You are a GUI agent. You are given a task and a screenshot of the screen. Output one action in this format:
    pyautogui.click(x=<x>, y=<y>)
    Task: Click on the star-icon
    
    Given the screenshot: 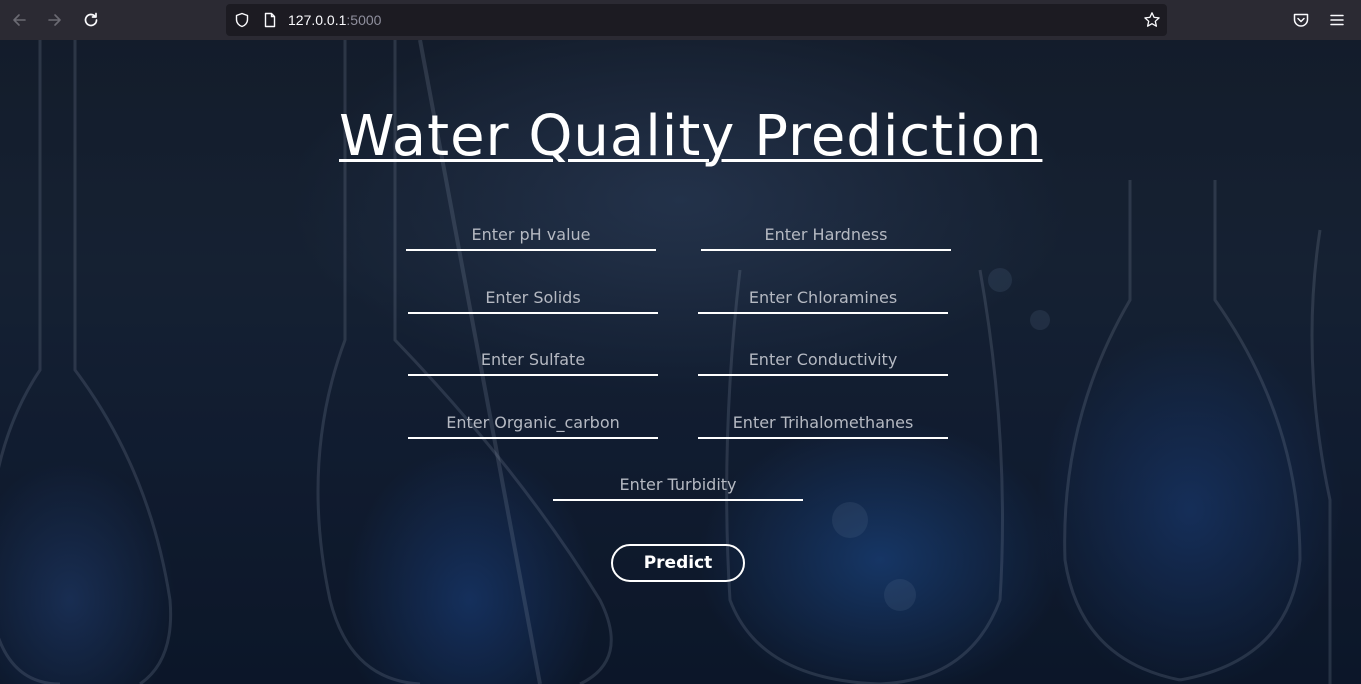 What is the action you would take?
    pyautogui.click(x=1152, y=22)
    